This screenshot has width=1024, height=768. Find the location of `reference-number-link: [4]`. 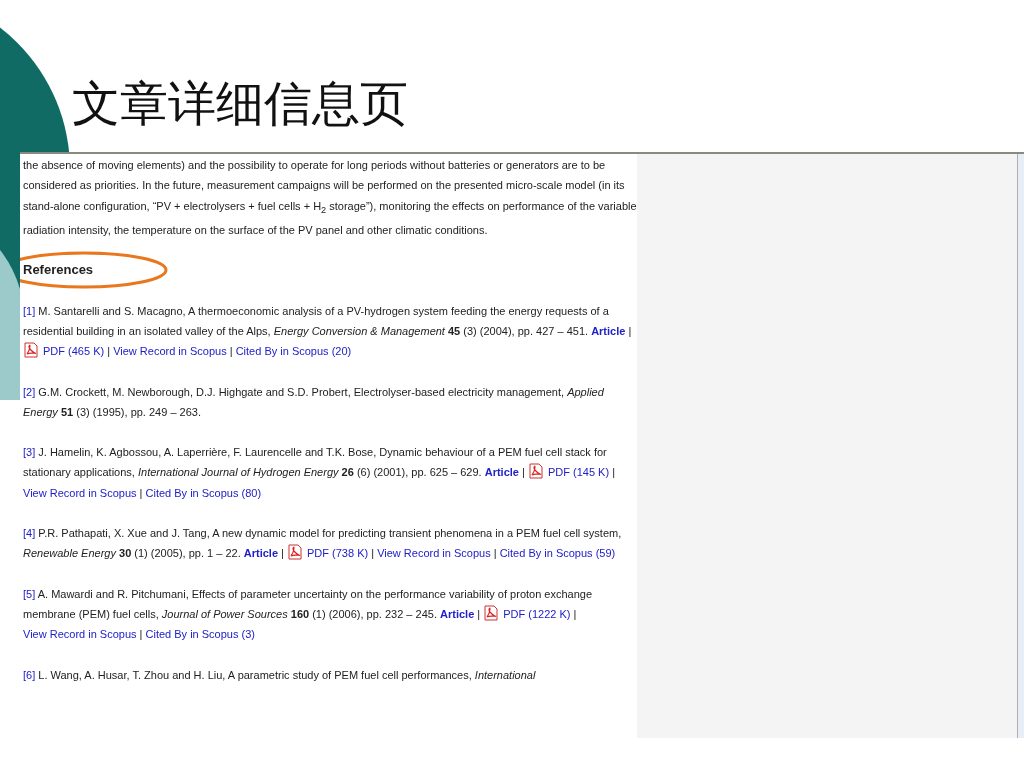

reference-number-link: [4] is located at coordinates (29, 533).